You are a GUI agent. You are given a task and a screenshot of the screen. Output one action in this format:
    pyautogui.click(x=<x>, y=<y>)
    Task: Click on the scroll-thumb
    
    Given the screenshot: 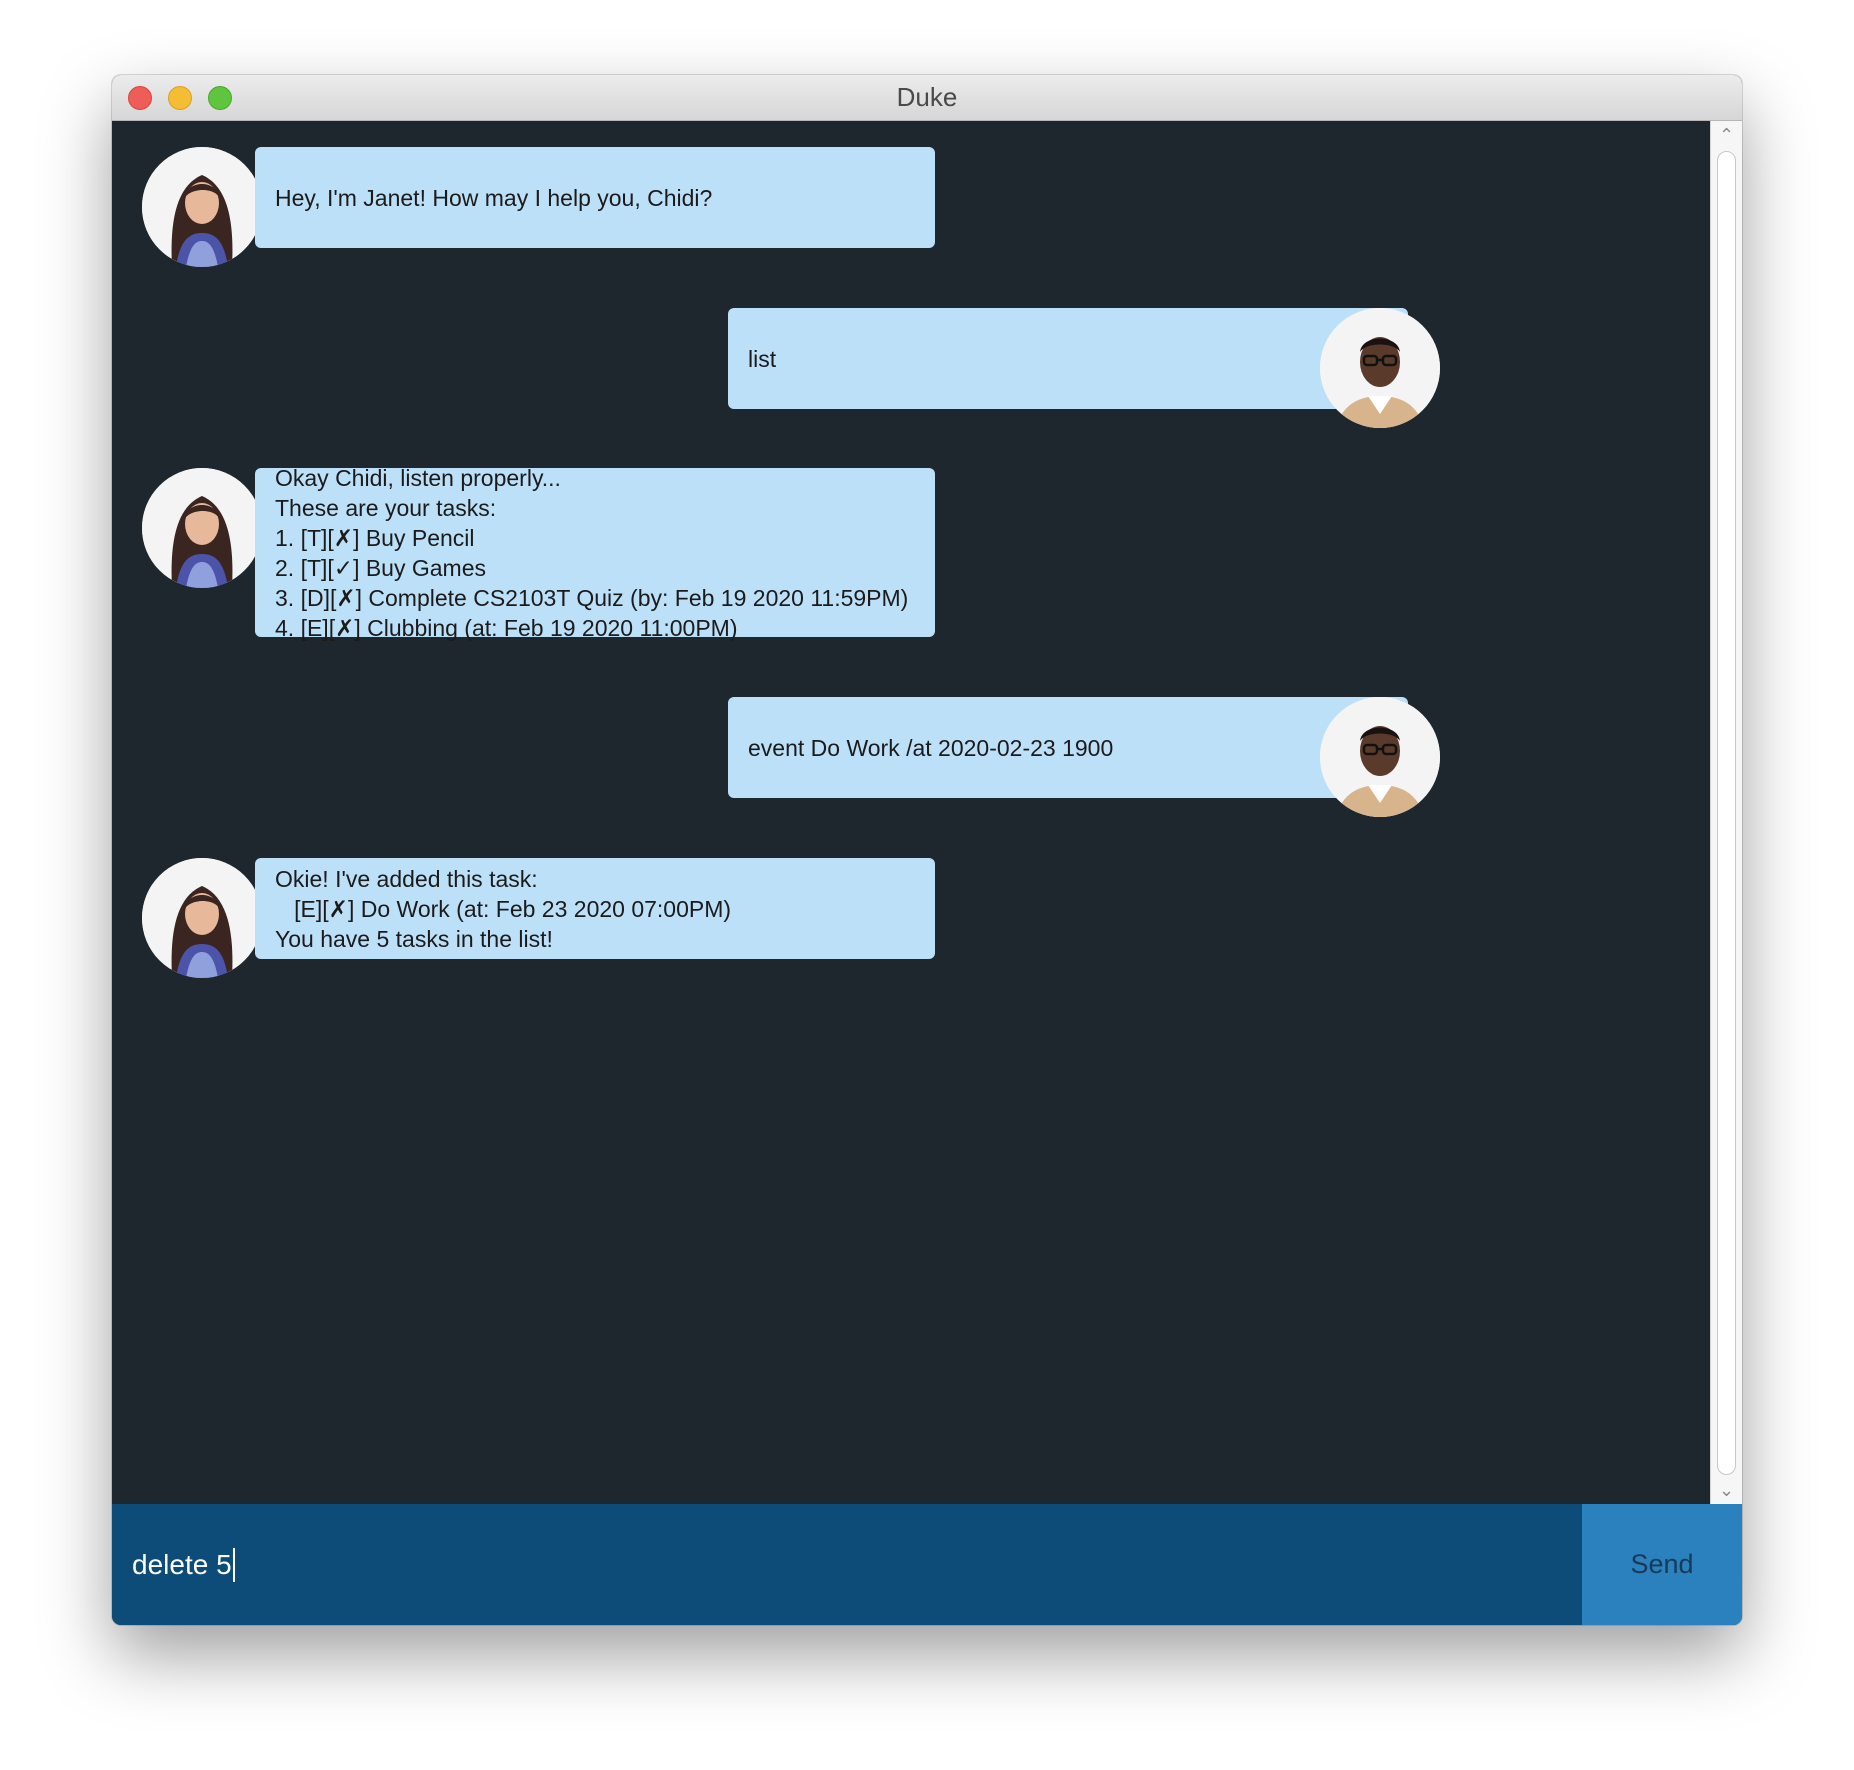 What is the action you would take?
    pyautogui.click(x=1726, y=813)
    